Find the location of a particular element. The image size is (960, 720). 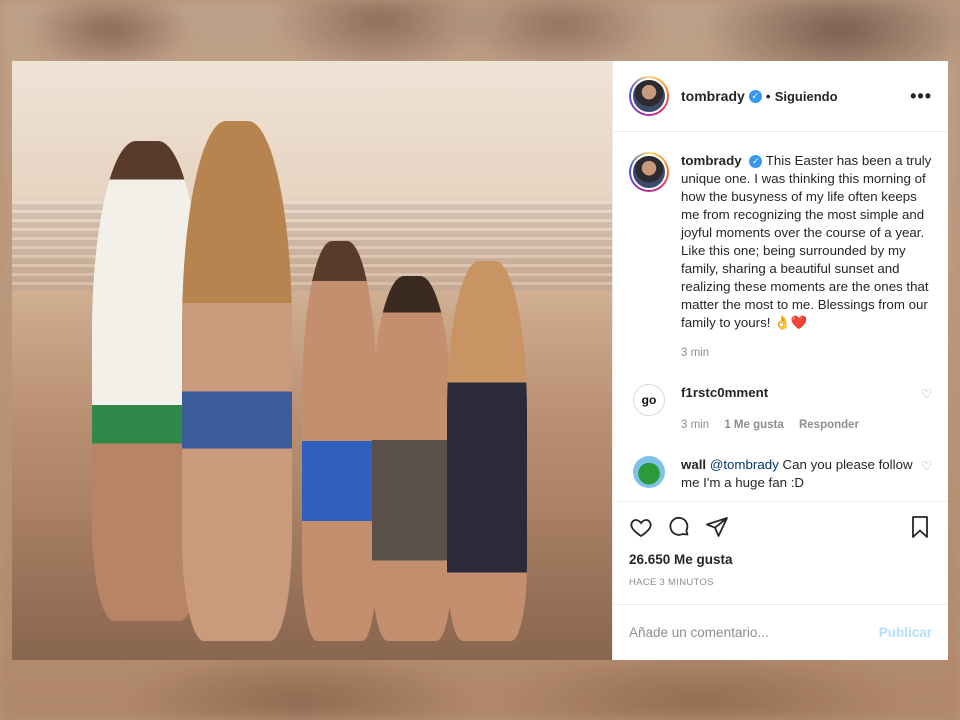

author-avatar is located at coordinates (649, 96).